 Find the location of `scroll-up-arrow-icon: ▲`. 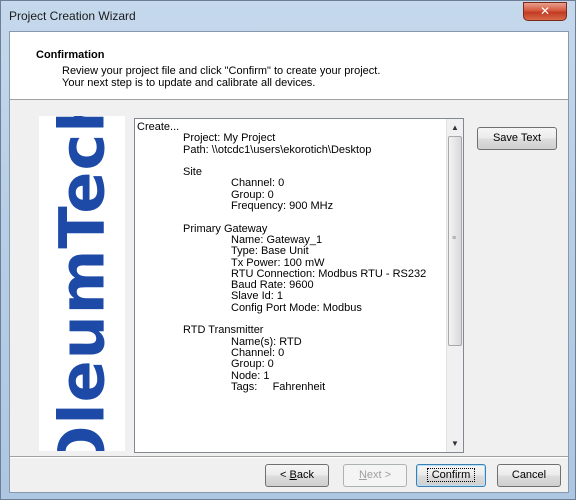

scroll-up-arrow-icon: ▲ is located at coordinates (455, 127).